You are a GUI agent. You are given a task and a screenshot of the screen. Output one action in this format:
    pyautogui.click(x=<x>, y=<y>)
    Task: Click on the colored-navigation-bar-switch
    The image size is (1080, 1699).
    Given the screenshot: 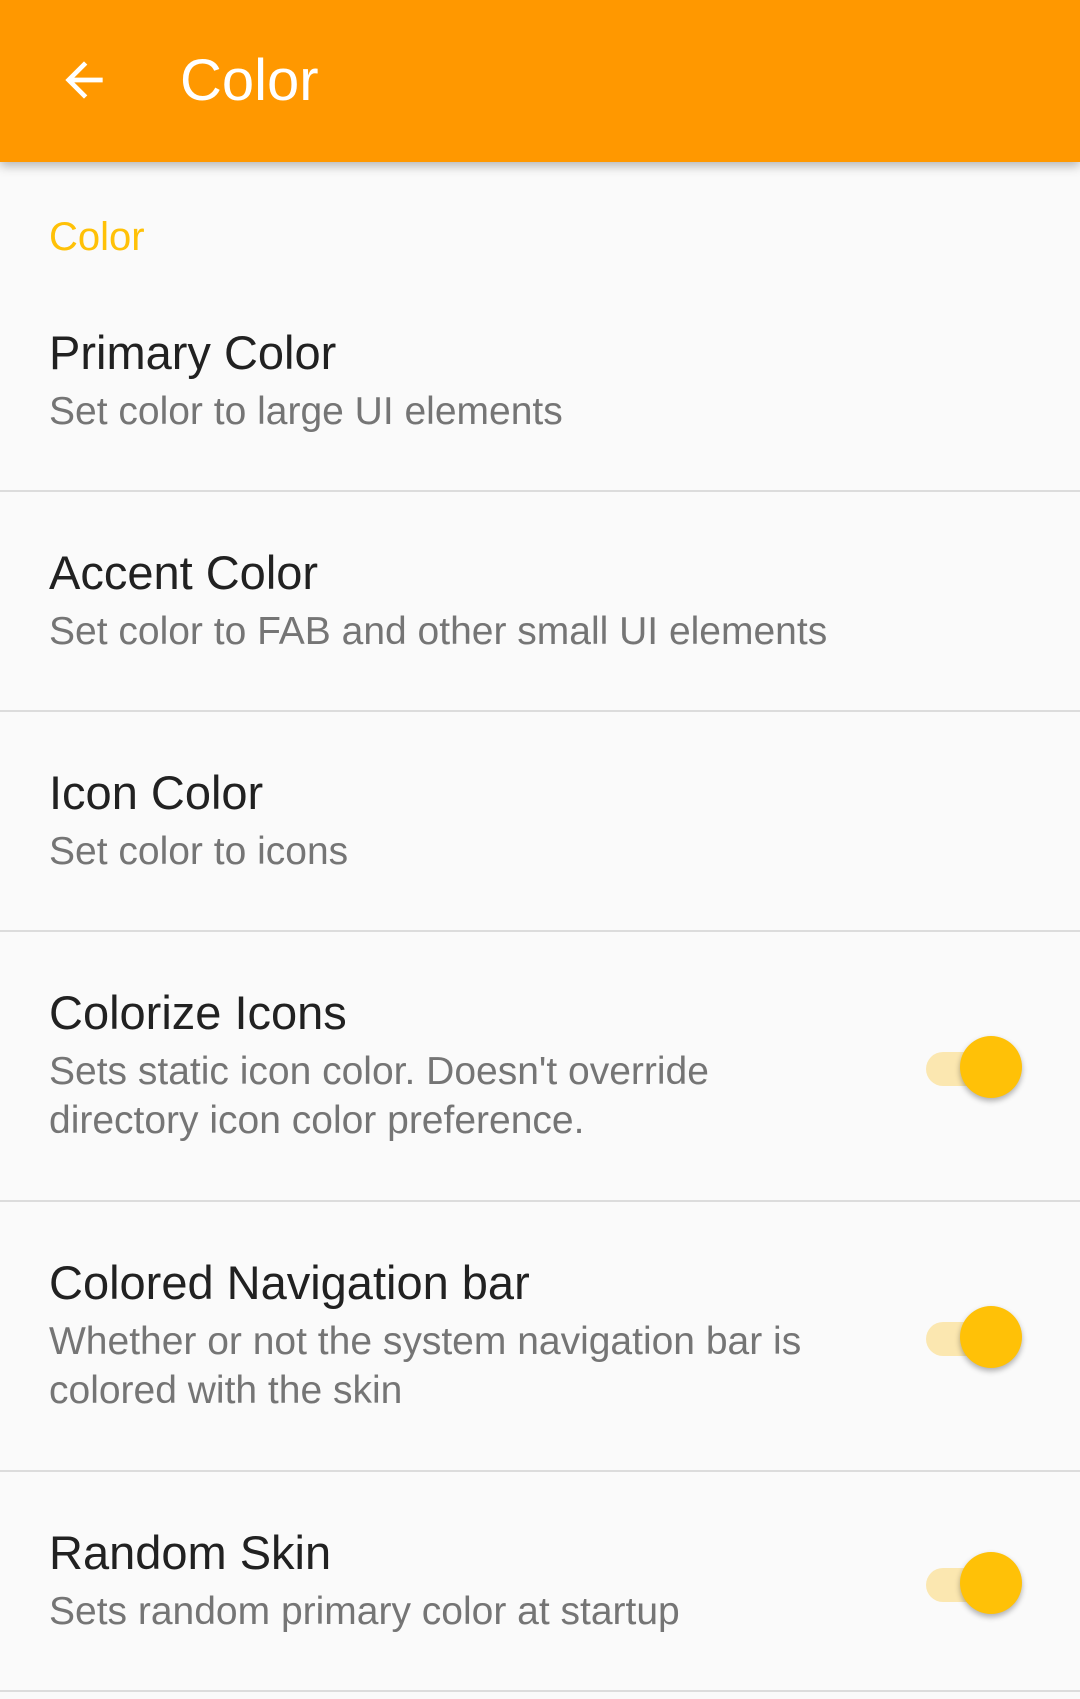 What is the action you would take?
    pyautogui.click(x=974, y=1338)
    